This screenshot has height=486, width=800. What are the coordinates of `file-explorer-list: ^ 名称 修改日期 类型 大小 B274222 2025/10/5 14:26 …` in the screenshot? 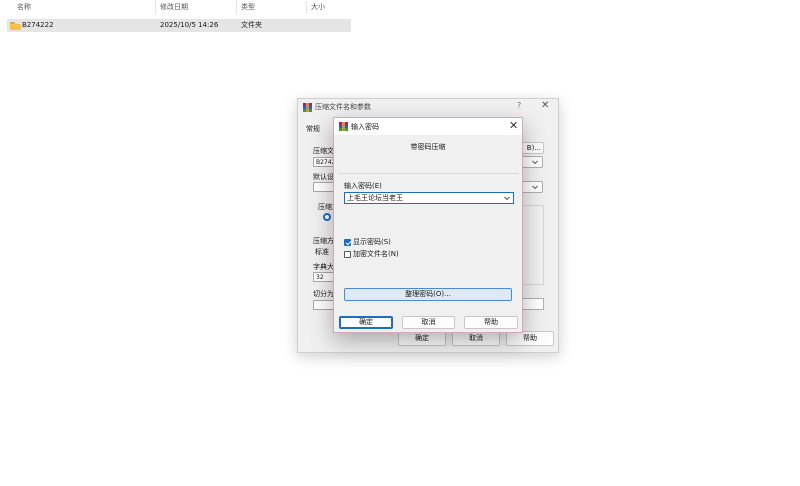 It's located at (400, 20).